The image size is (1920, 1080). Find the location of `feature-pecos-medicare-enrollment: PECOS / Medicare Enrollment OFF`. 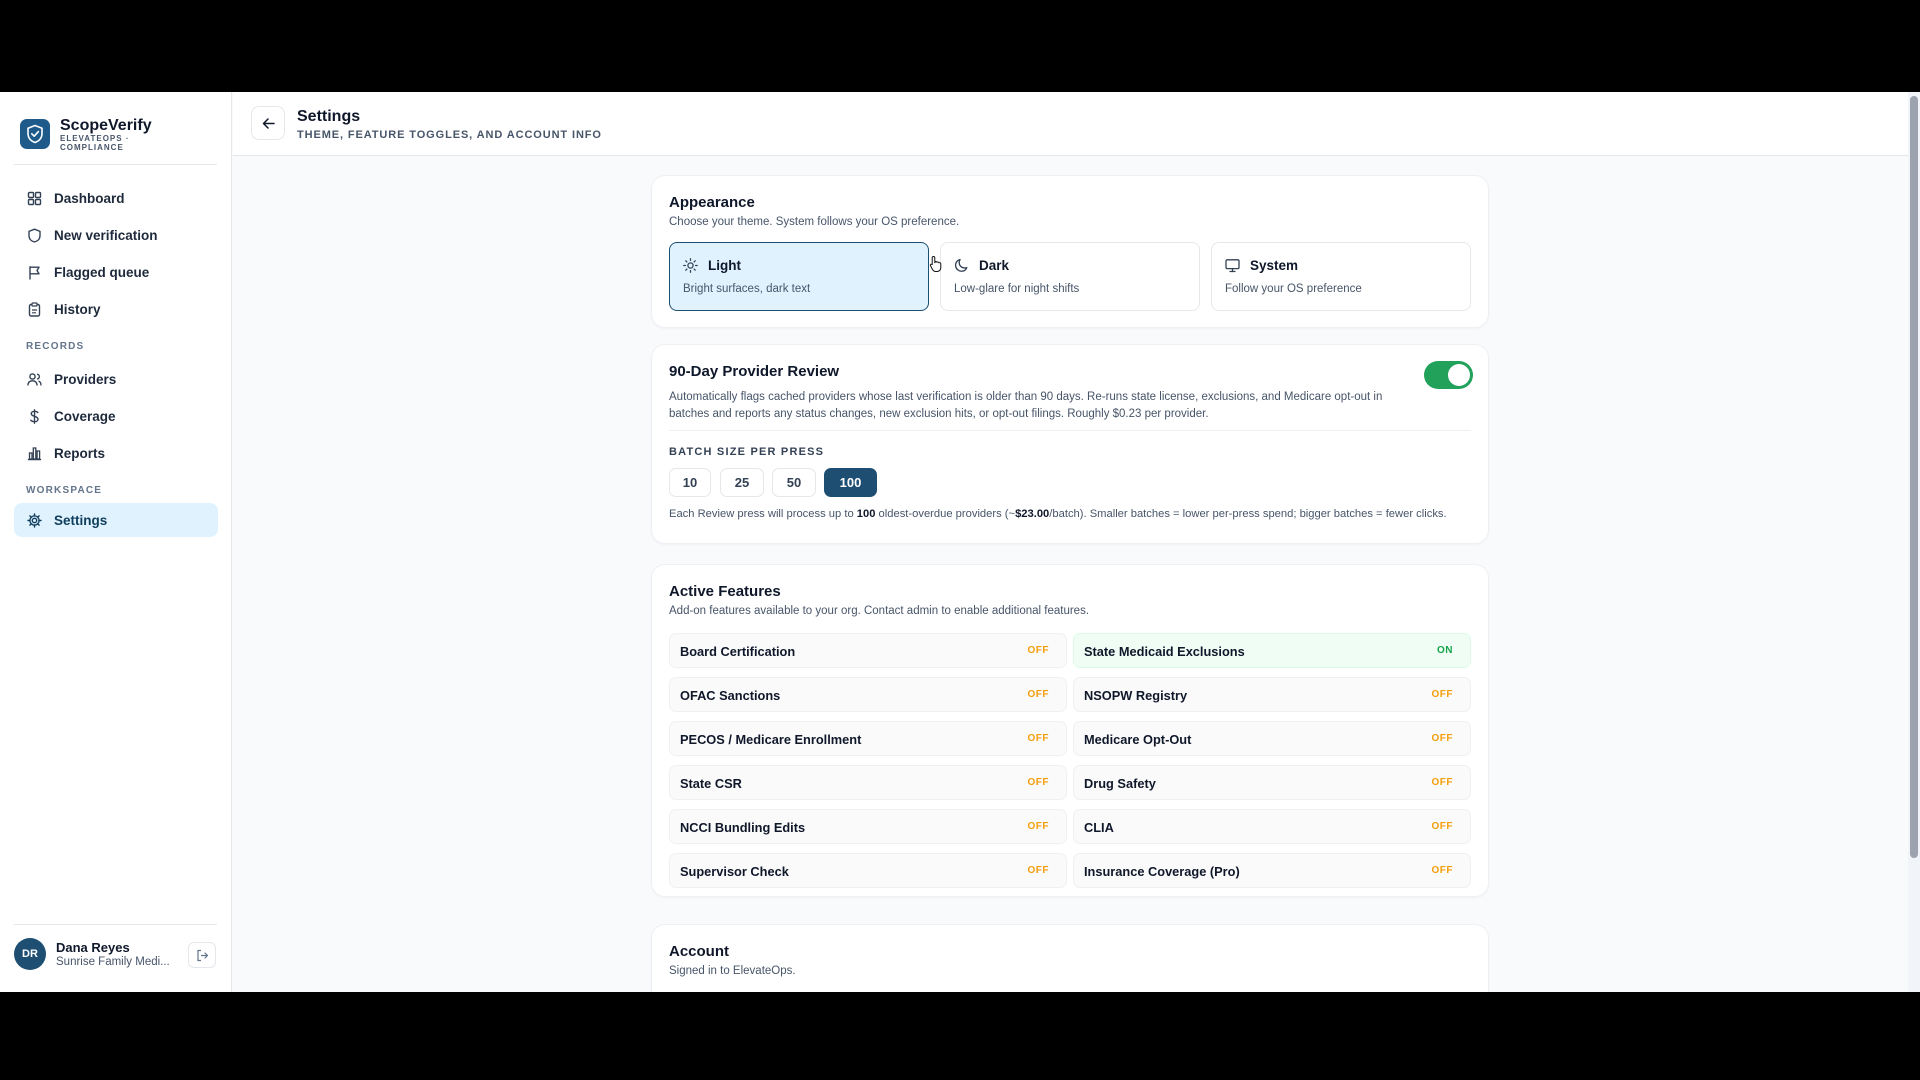

feature-pecos-medicare-enrollment: PECOS / Medicare Enrollment OFF is located at coordinates (868, 738).